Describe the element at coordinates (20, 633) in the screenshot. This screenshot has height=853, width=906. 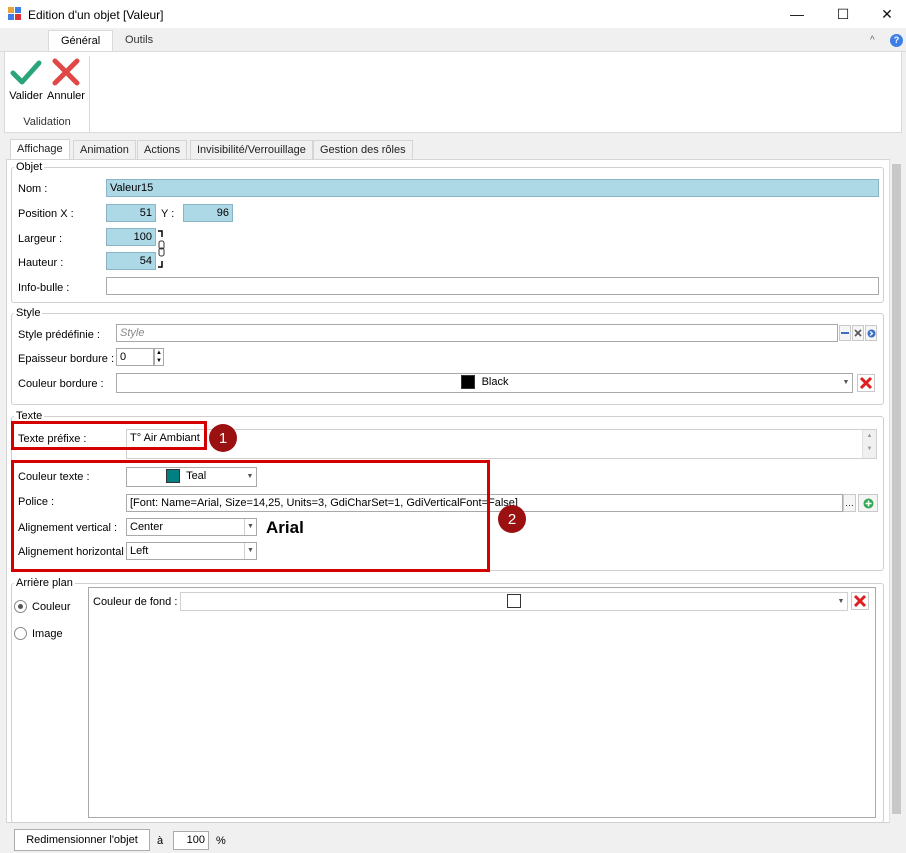
I see `radio-image` at that location.